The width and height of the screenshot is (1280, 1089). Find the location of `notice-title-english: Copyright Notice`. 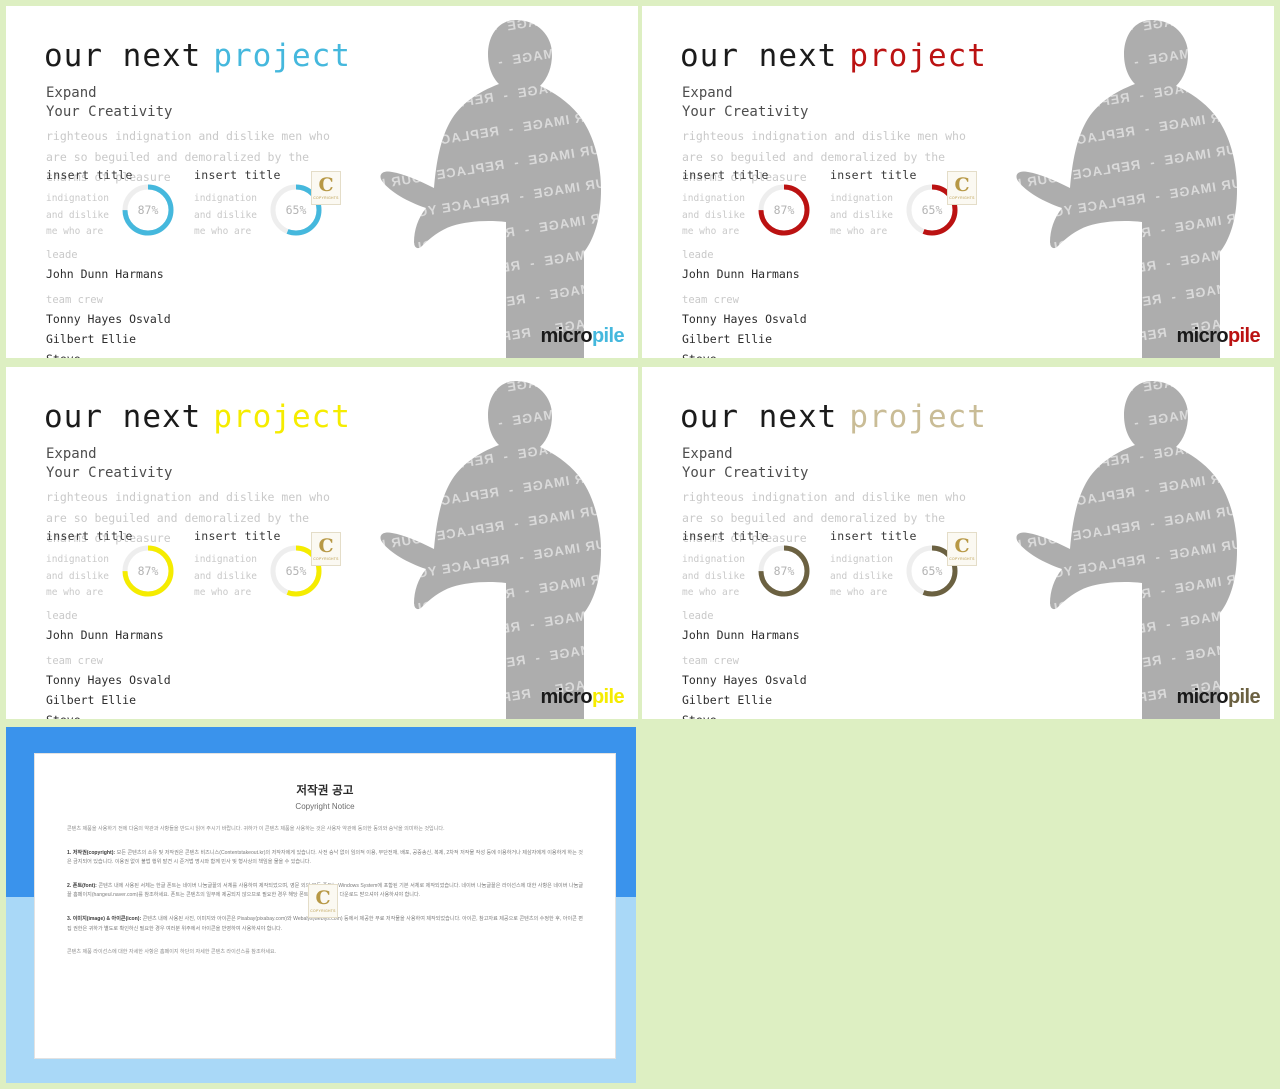

notice-title-english: Copyright Notice is located at coordinates (325, 806).